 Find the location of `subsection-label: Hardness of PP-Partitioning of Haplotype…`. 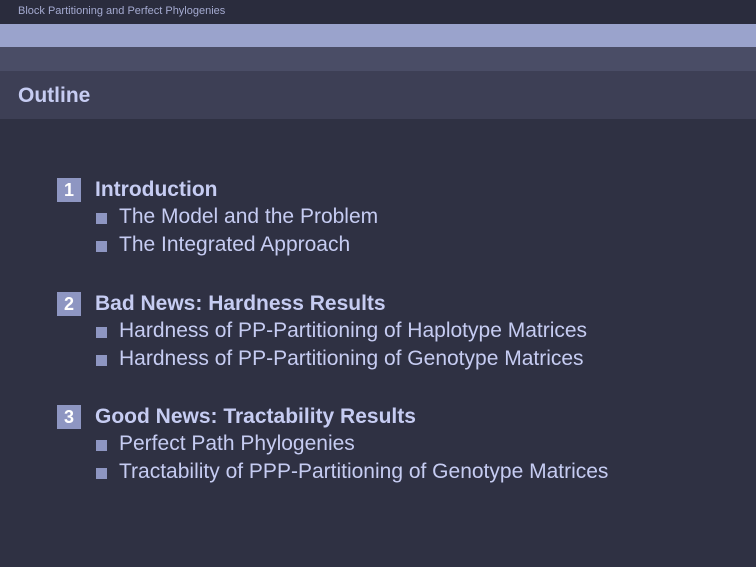

subsection-label: Hardness of PP-Partitioning of Haplotype… is located at coordinates (353, 331).